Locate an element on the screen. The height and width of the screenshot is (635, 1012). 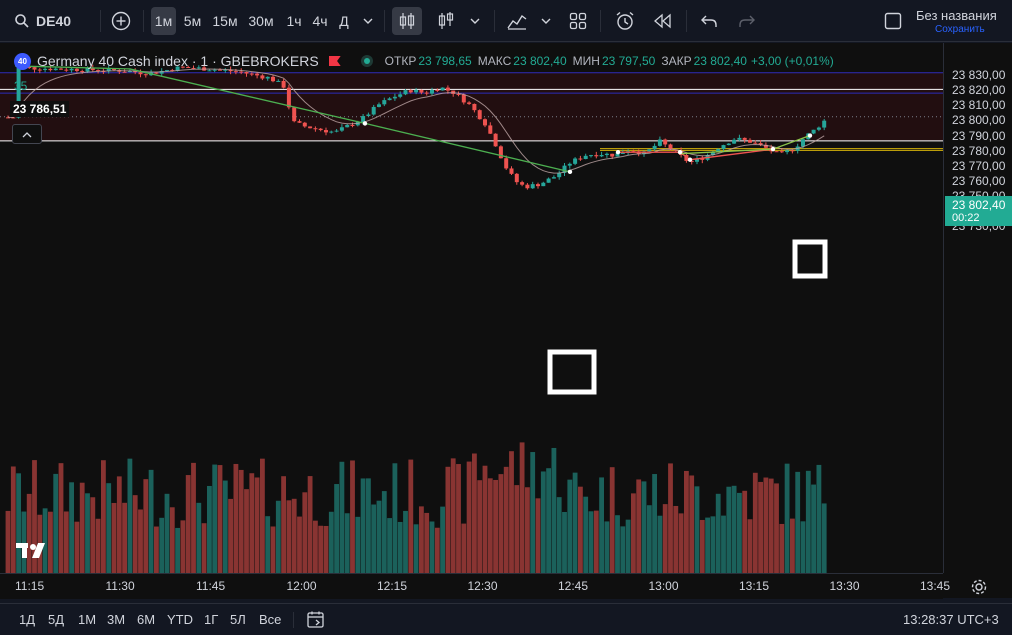
undo-button is located at coordinates (709, 21).